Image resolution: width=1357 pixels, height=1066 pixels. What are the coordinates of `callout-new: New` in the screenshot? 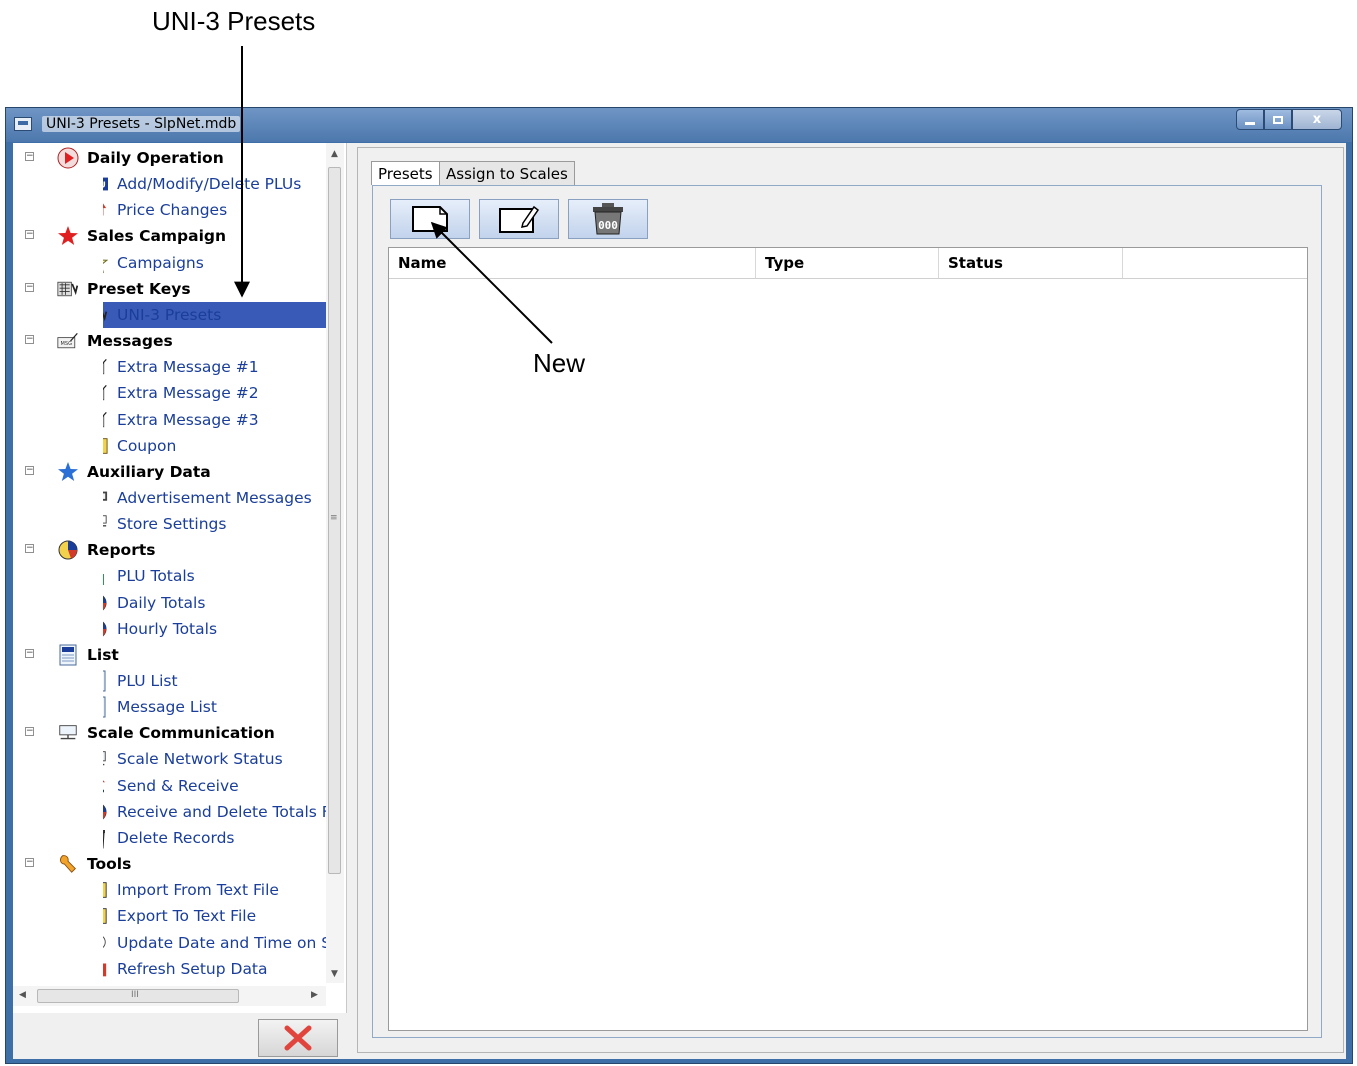 It's located at (559, 363).